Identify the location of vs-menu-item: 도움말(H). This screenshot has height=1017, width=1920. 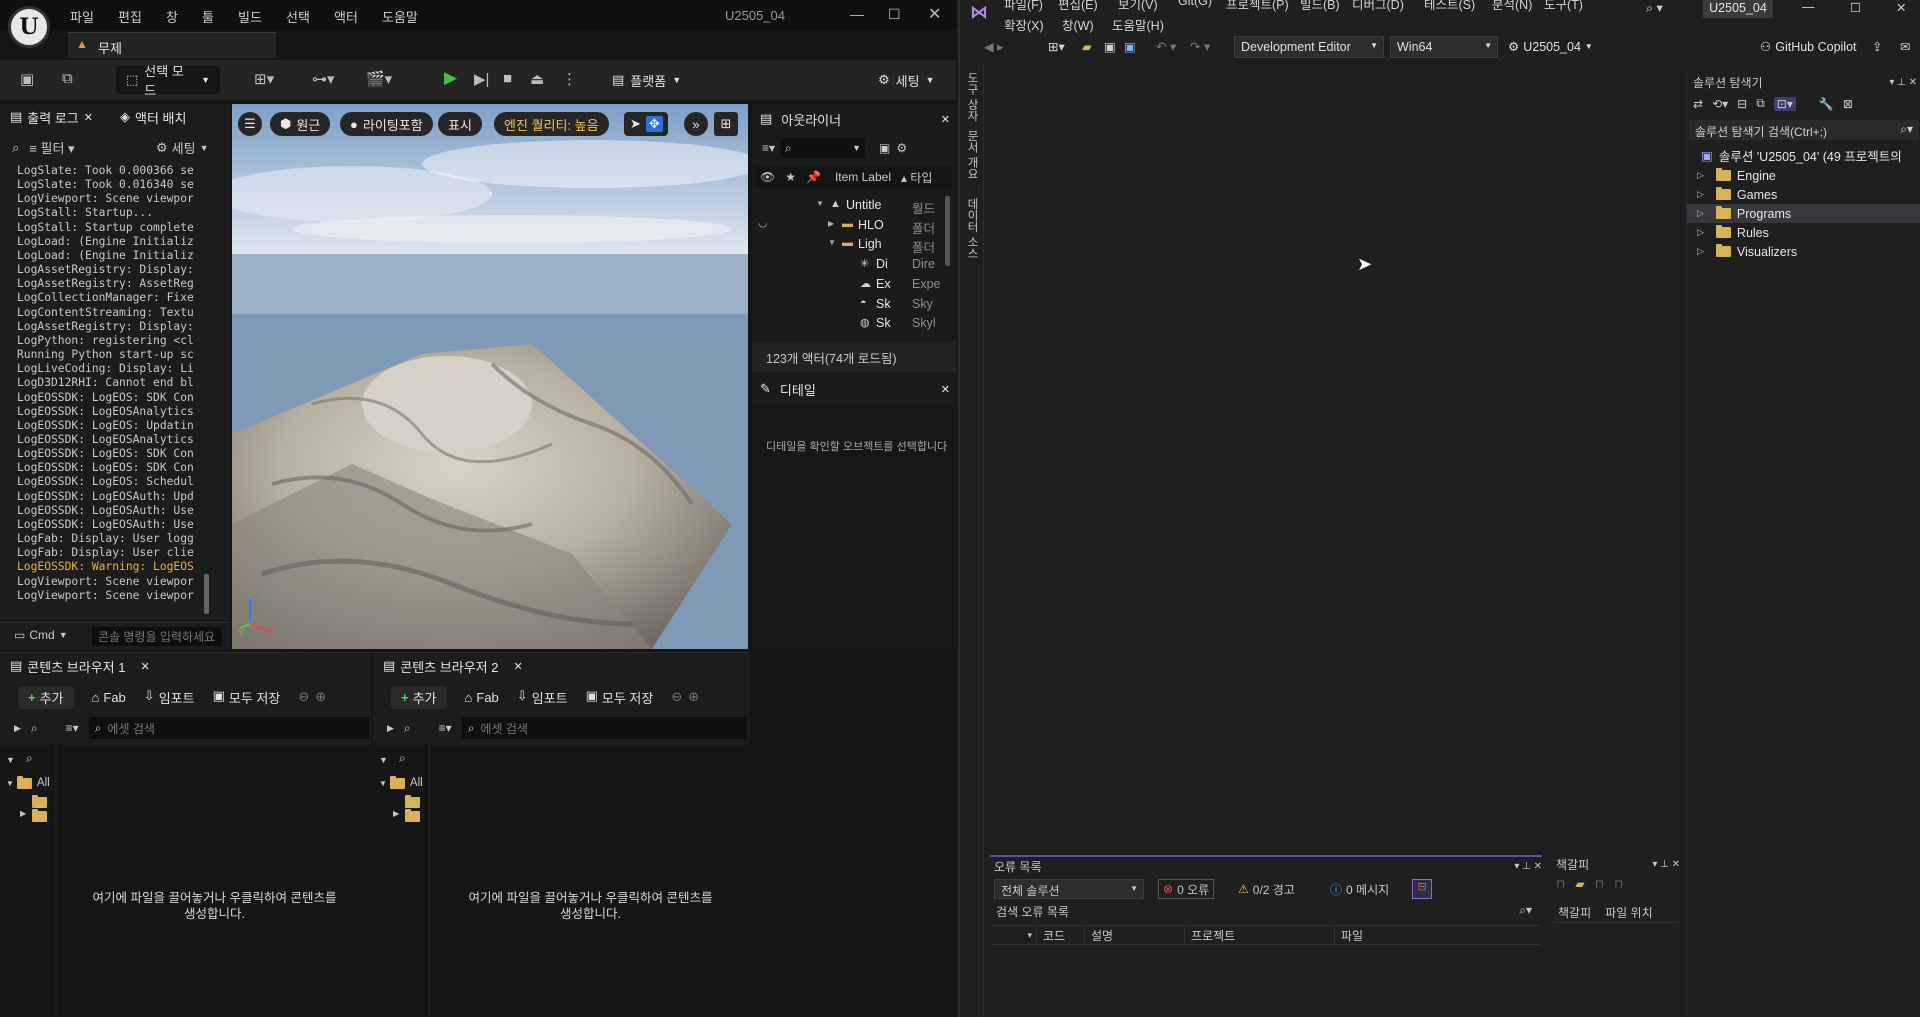
(1138, 24).